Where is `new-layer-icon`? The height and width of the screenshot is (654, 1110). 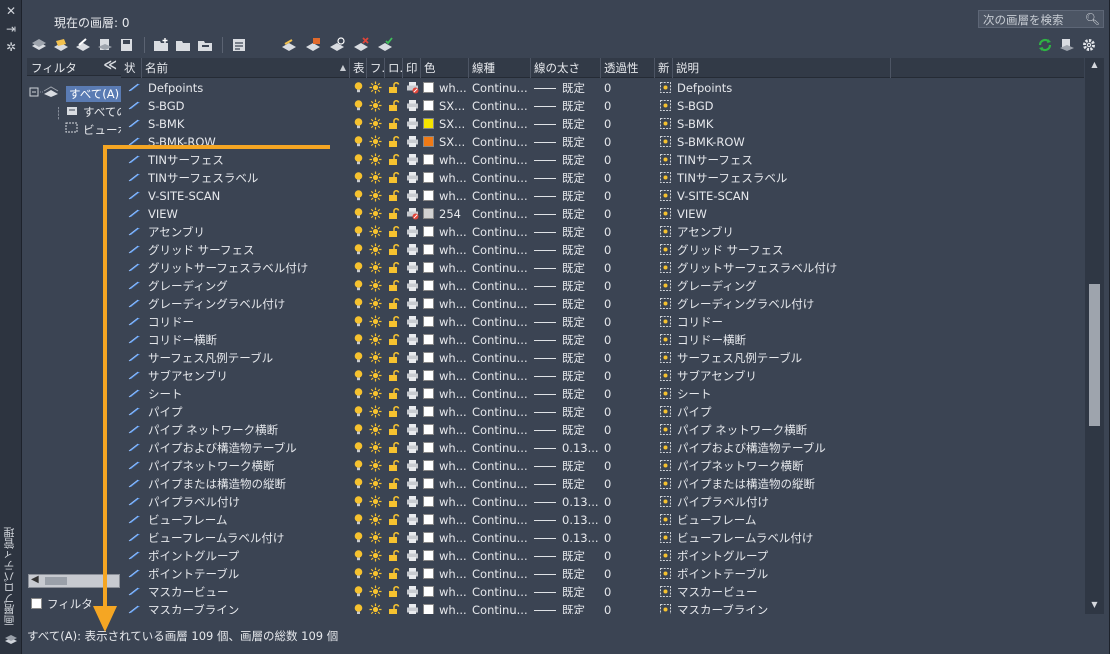 new-layer-icon is located at coordinates (289, 45).